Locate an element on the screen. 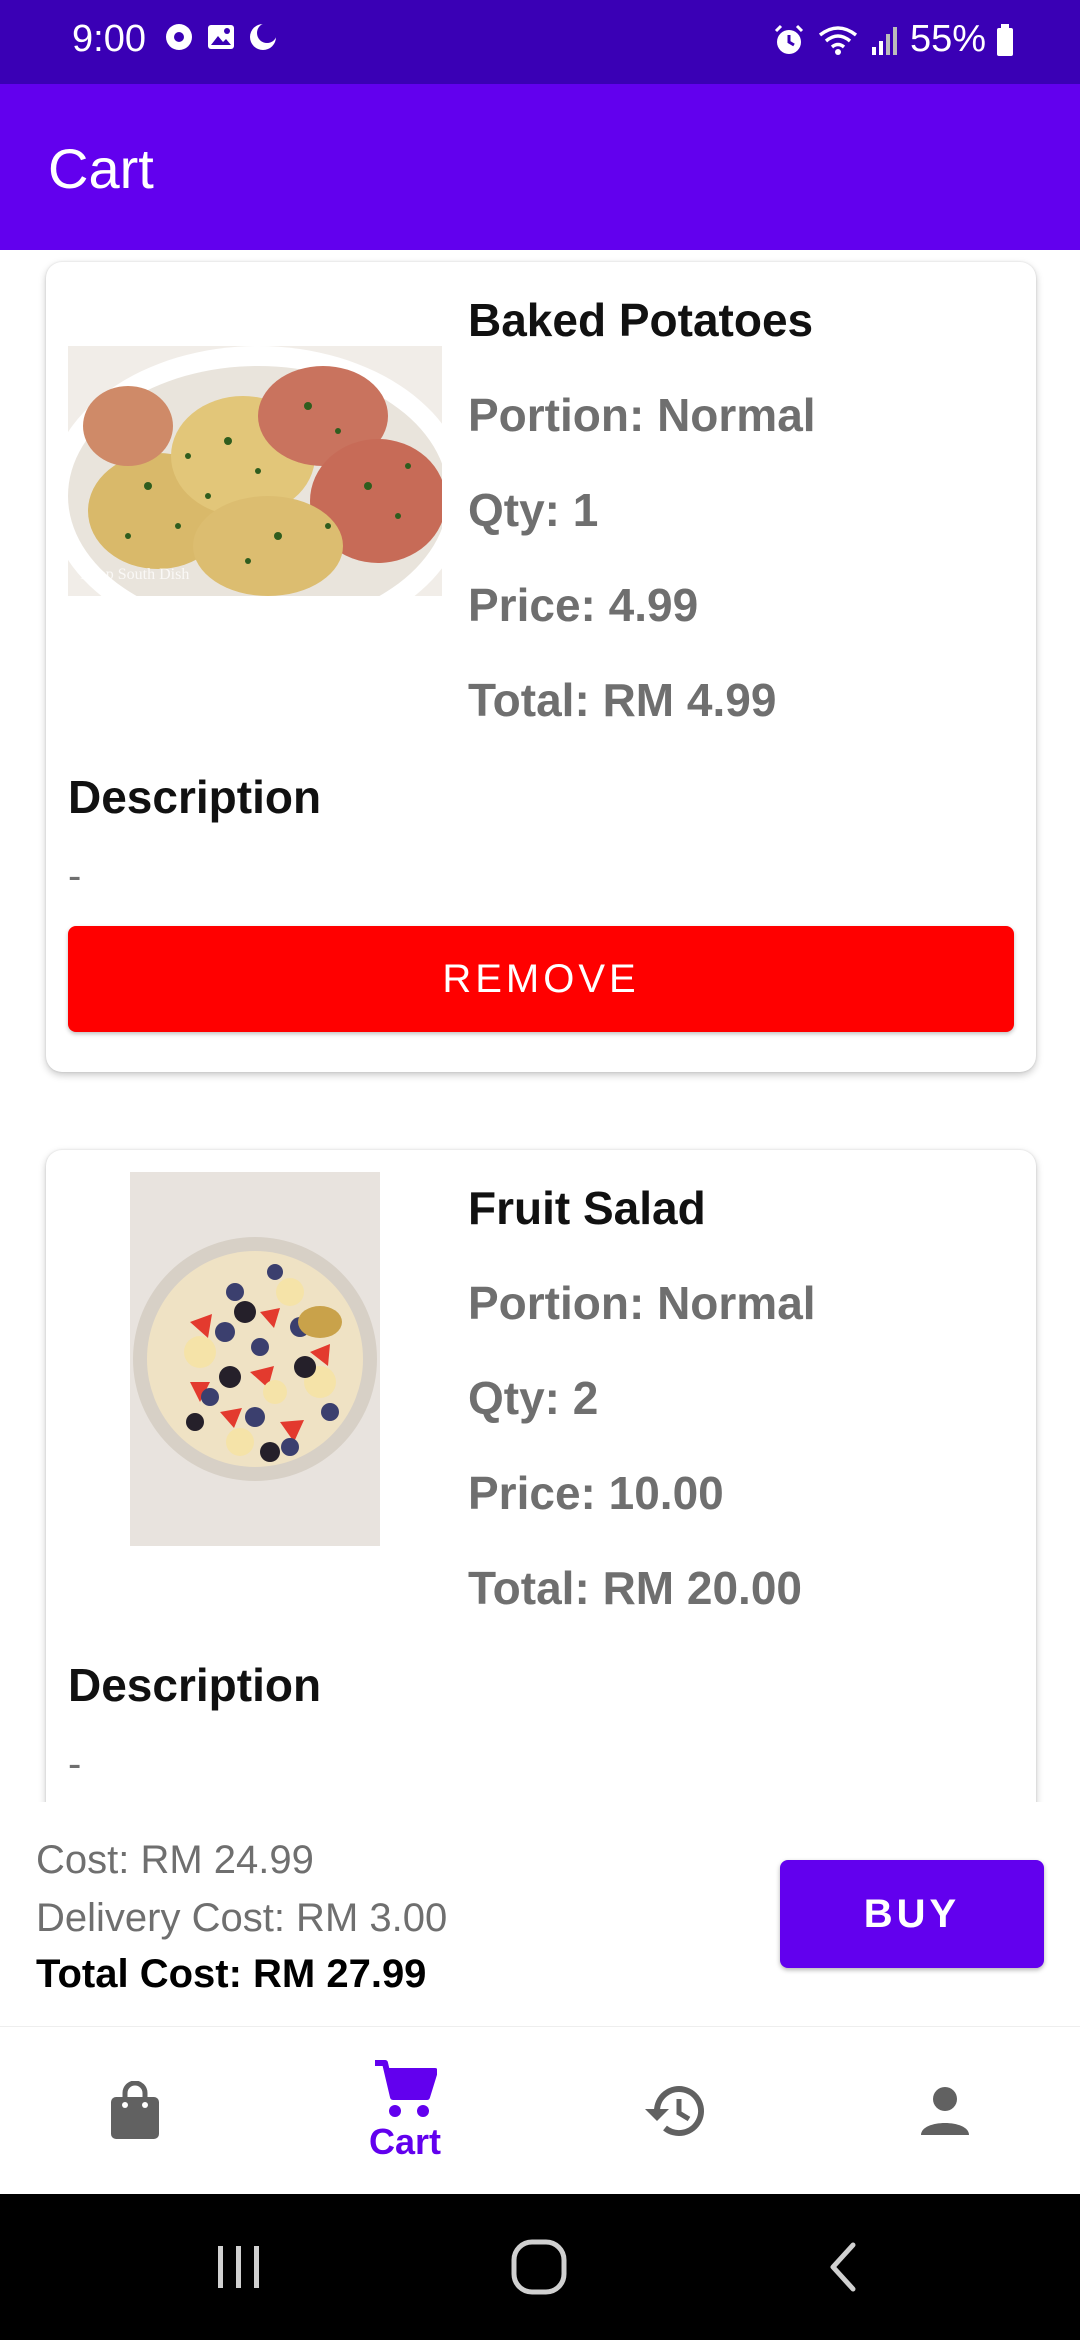  total-cost: Total Cost: RM 27.99 is located at coordinates (231, 1974).